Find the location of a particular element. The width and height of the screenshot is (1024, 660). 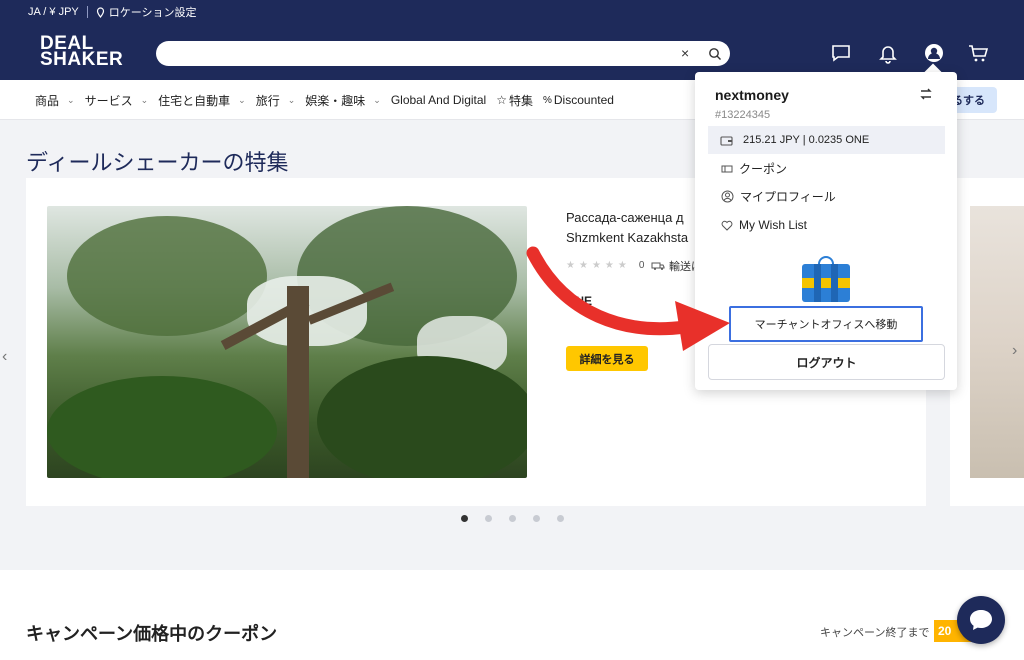

menu-item-label: クーポン is located at coordinates (763, 169).